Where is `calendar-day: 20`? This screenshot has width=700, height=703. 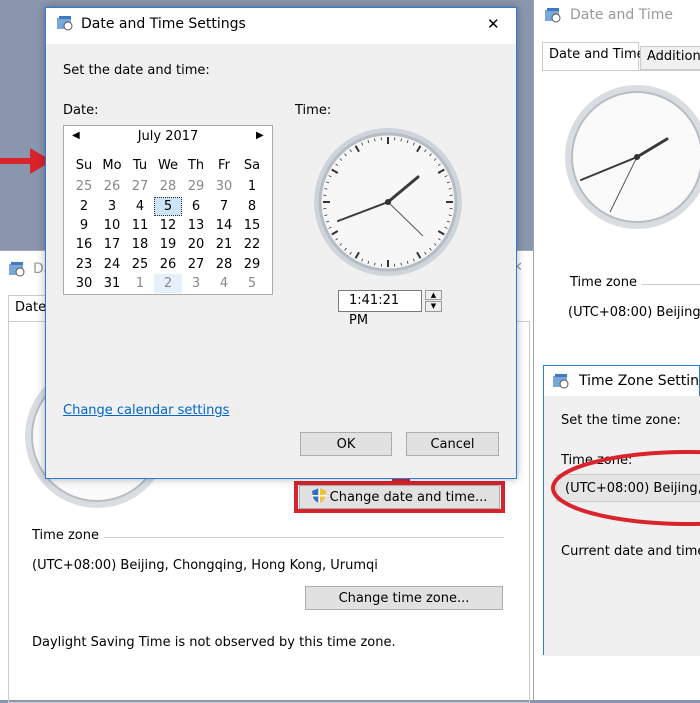
calendar-day: 20 is located at coordinates (196, 244).